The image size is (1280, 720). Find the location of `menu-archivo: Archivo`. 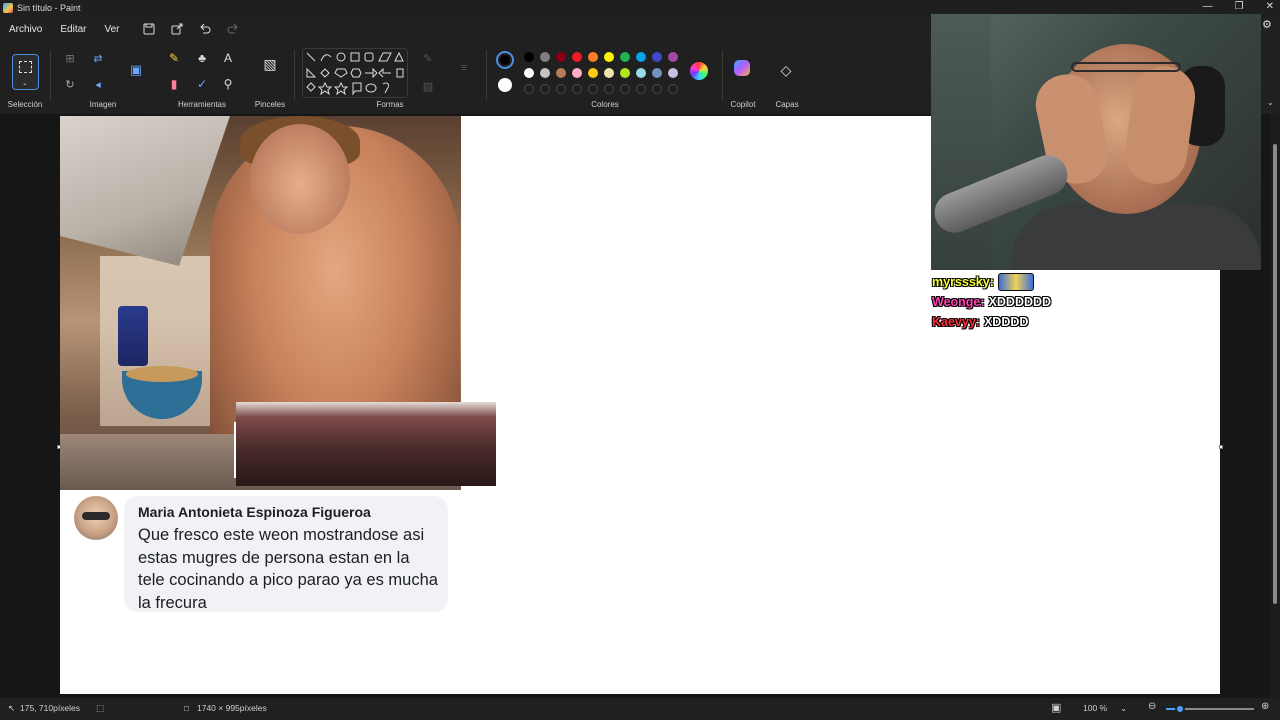

menu-archivo: Archivo is located at coordinates (25, 29).